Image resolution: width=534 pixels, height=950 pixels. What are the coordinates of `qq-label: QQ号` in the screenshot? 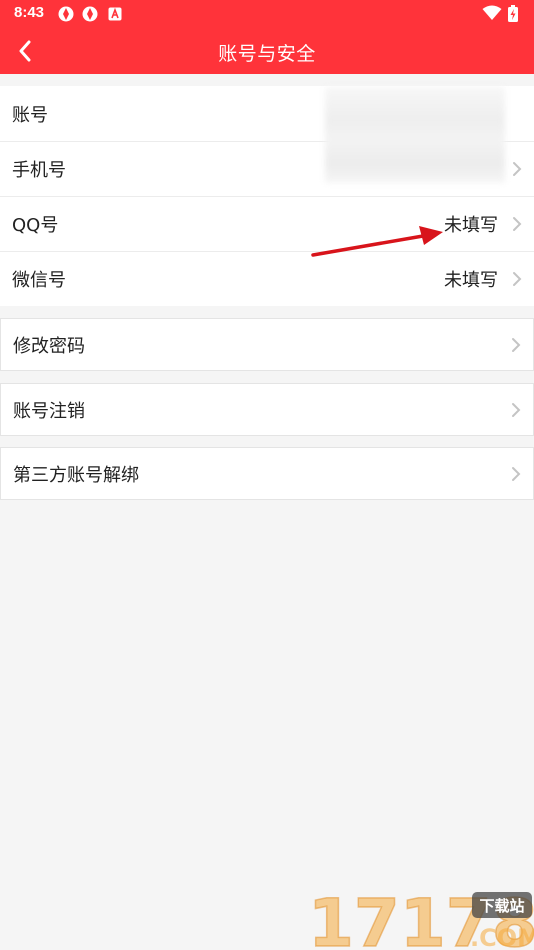 It's located at (35, 225).